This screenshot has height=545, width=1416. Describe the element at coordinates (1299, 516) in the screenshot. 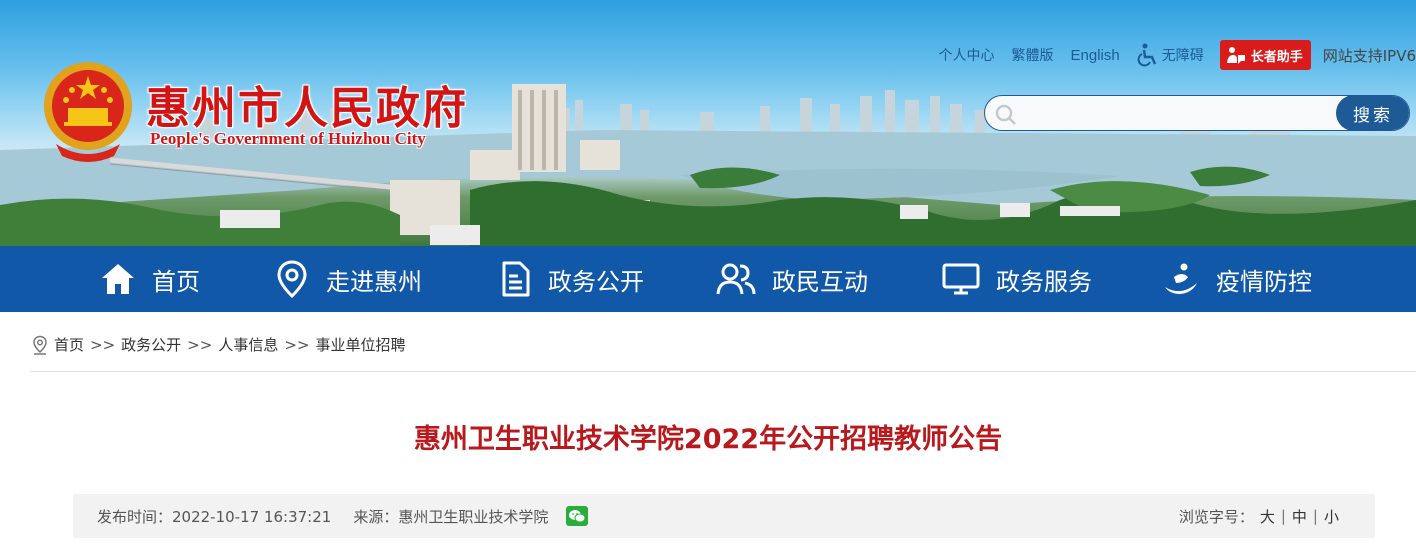

I see `font-size-medium-button: 中` at that location.